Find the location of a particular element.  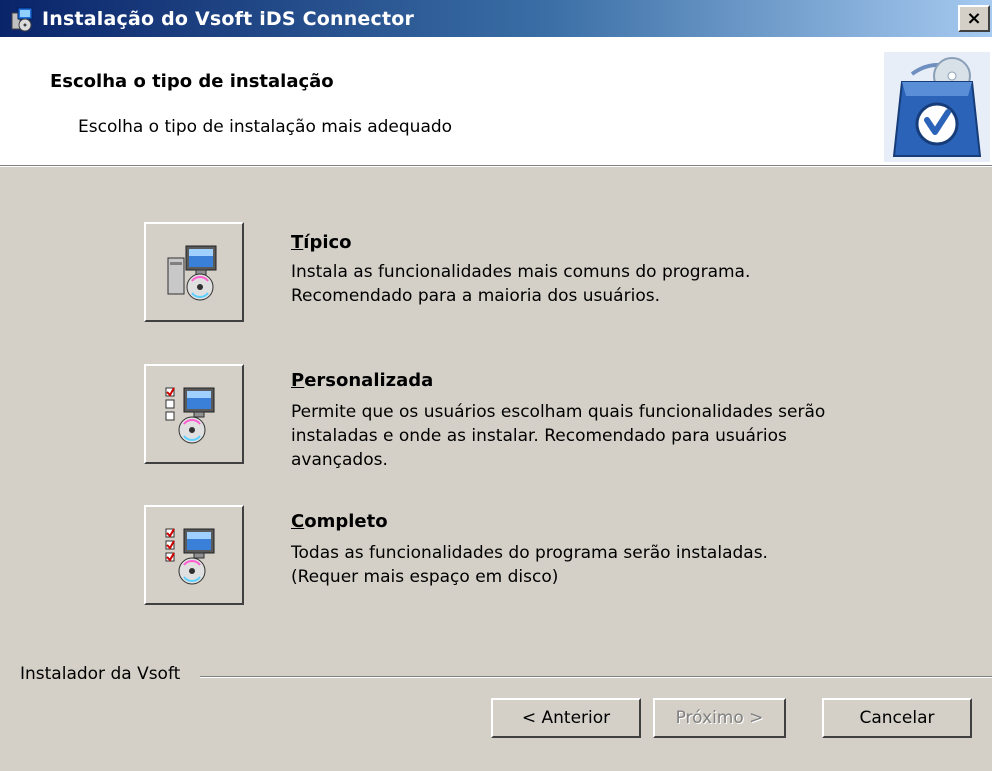

complete-install-button is located at coordinates (194, 555).